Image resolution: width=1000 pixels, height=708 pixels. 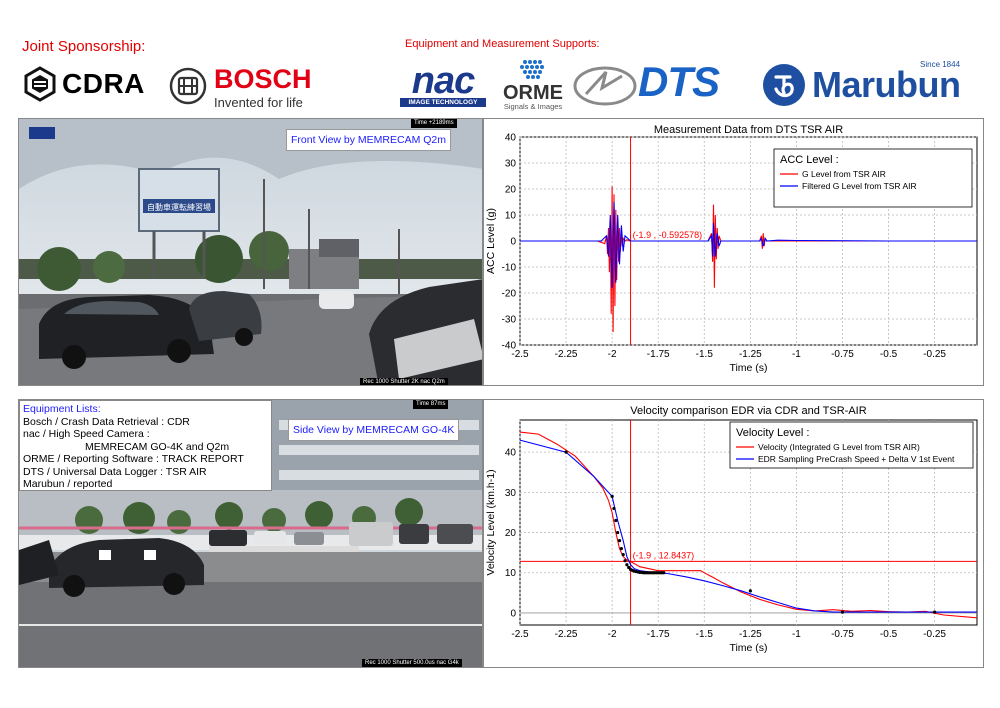 What do you see at coordinates (664, 555) in the screenshot?
I see `cursor-label: (-1.9 , 12.8437)` at bounding box center [664, 555].